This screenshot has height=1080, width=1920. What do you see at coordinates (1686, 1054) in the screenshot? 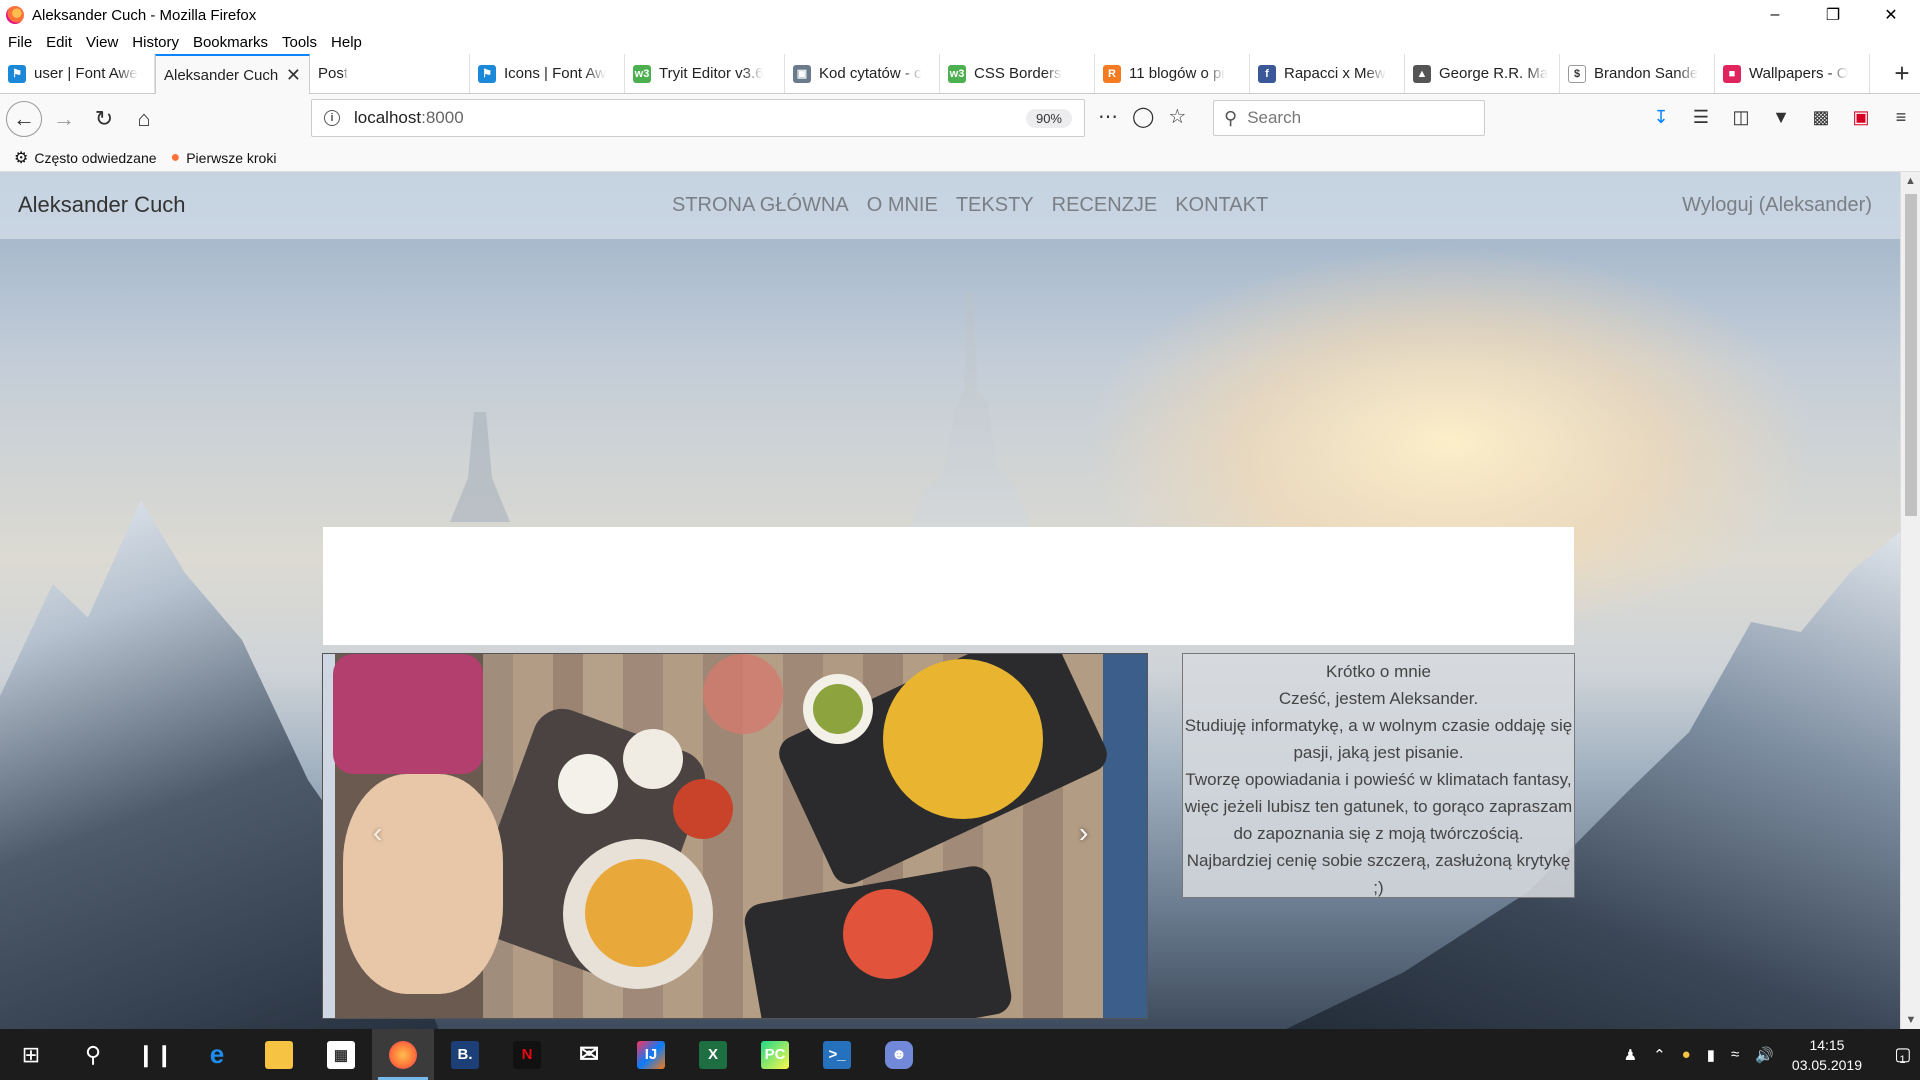
I see `tray-app-icon: ●` at bounding box center [1686, 1054].